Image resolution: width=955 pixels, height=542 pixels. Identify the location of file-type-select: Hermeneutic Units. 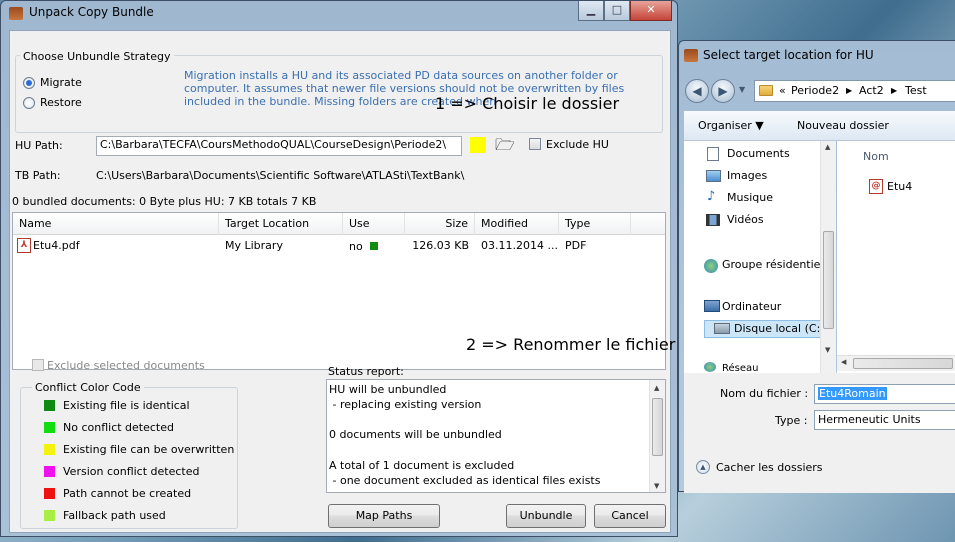
(884, 420).